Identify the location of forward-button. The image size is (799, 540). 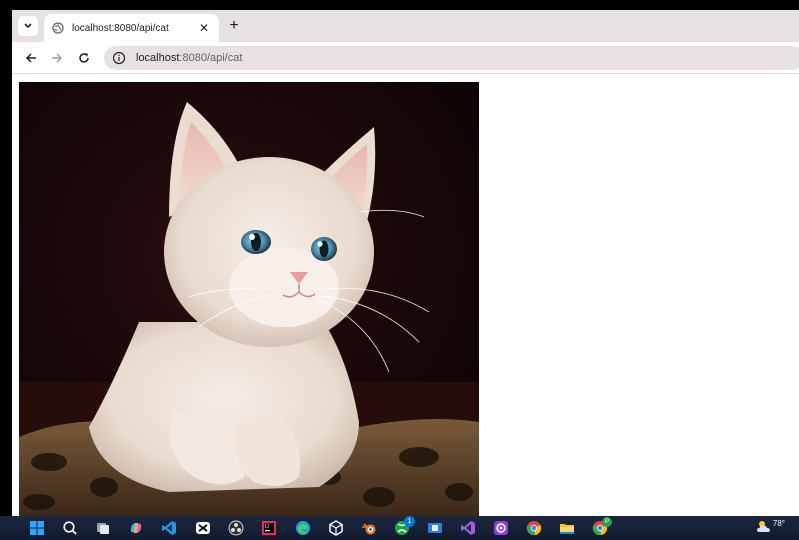
(57, 58).